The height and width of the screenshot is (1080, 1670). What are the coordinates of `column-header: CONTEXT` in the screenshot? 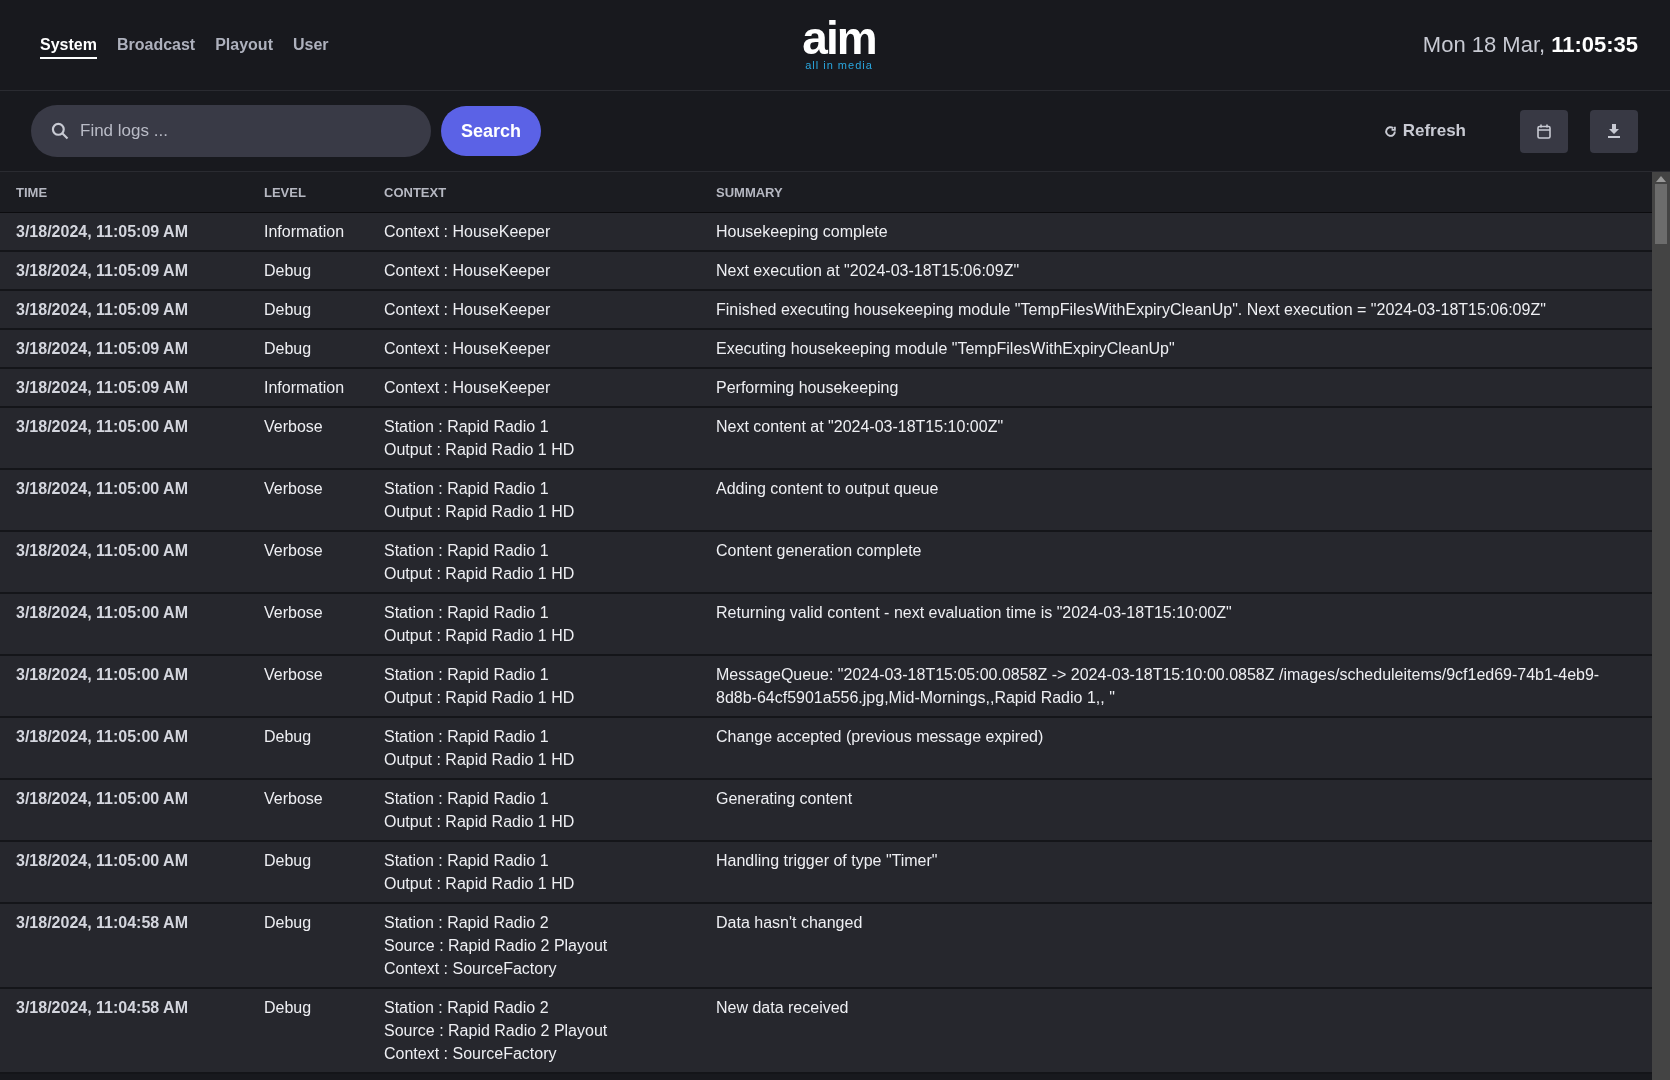 It's located at (415, 192).